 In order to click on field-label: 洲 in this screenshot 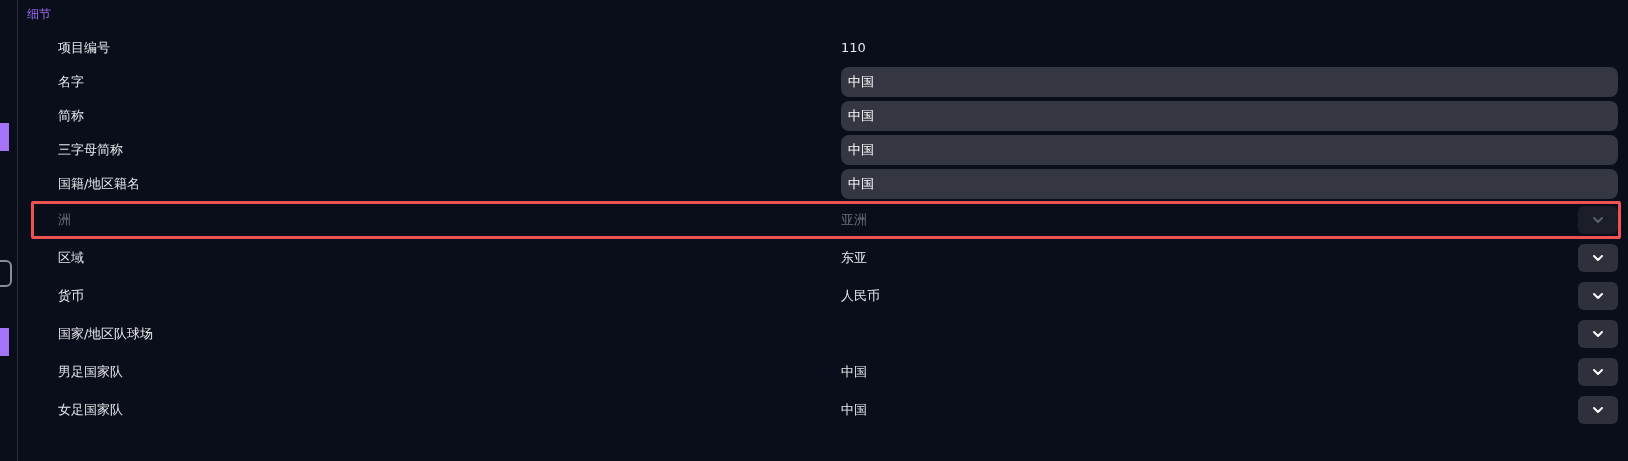, I will do `click(65, 220)`.